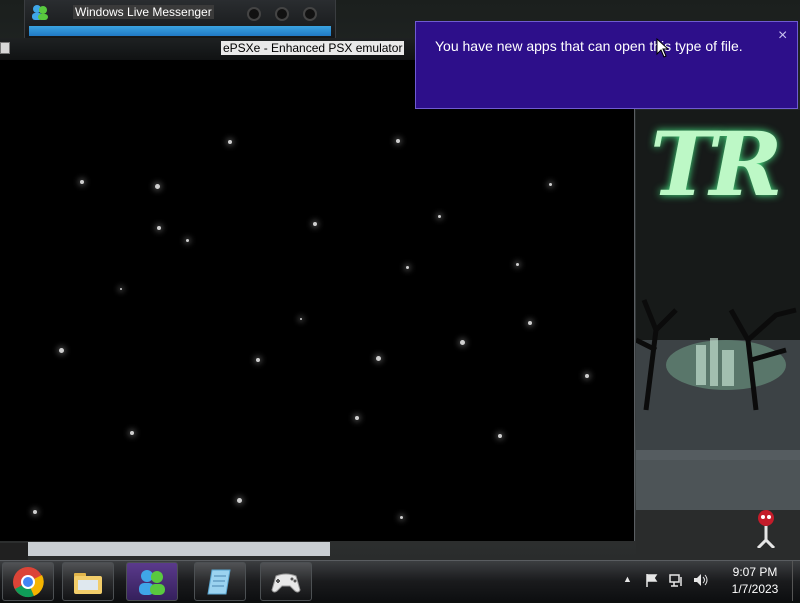 The height and width of the screenshot is (603, 800). I want to click on messenger-header-bar, so click(180, 31).